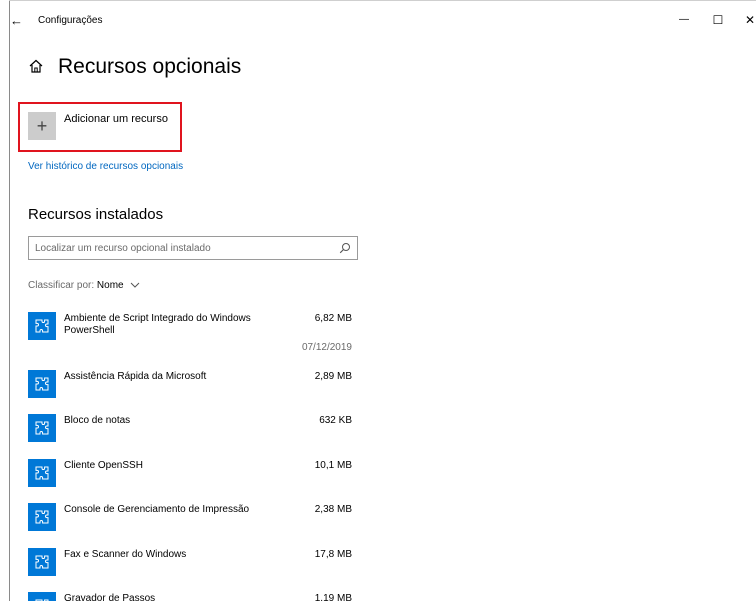 This screenshot has height=601, width=756. I want to click on item-name: Assistência Rápida da Microsoft, so click(135, 376).